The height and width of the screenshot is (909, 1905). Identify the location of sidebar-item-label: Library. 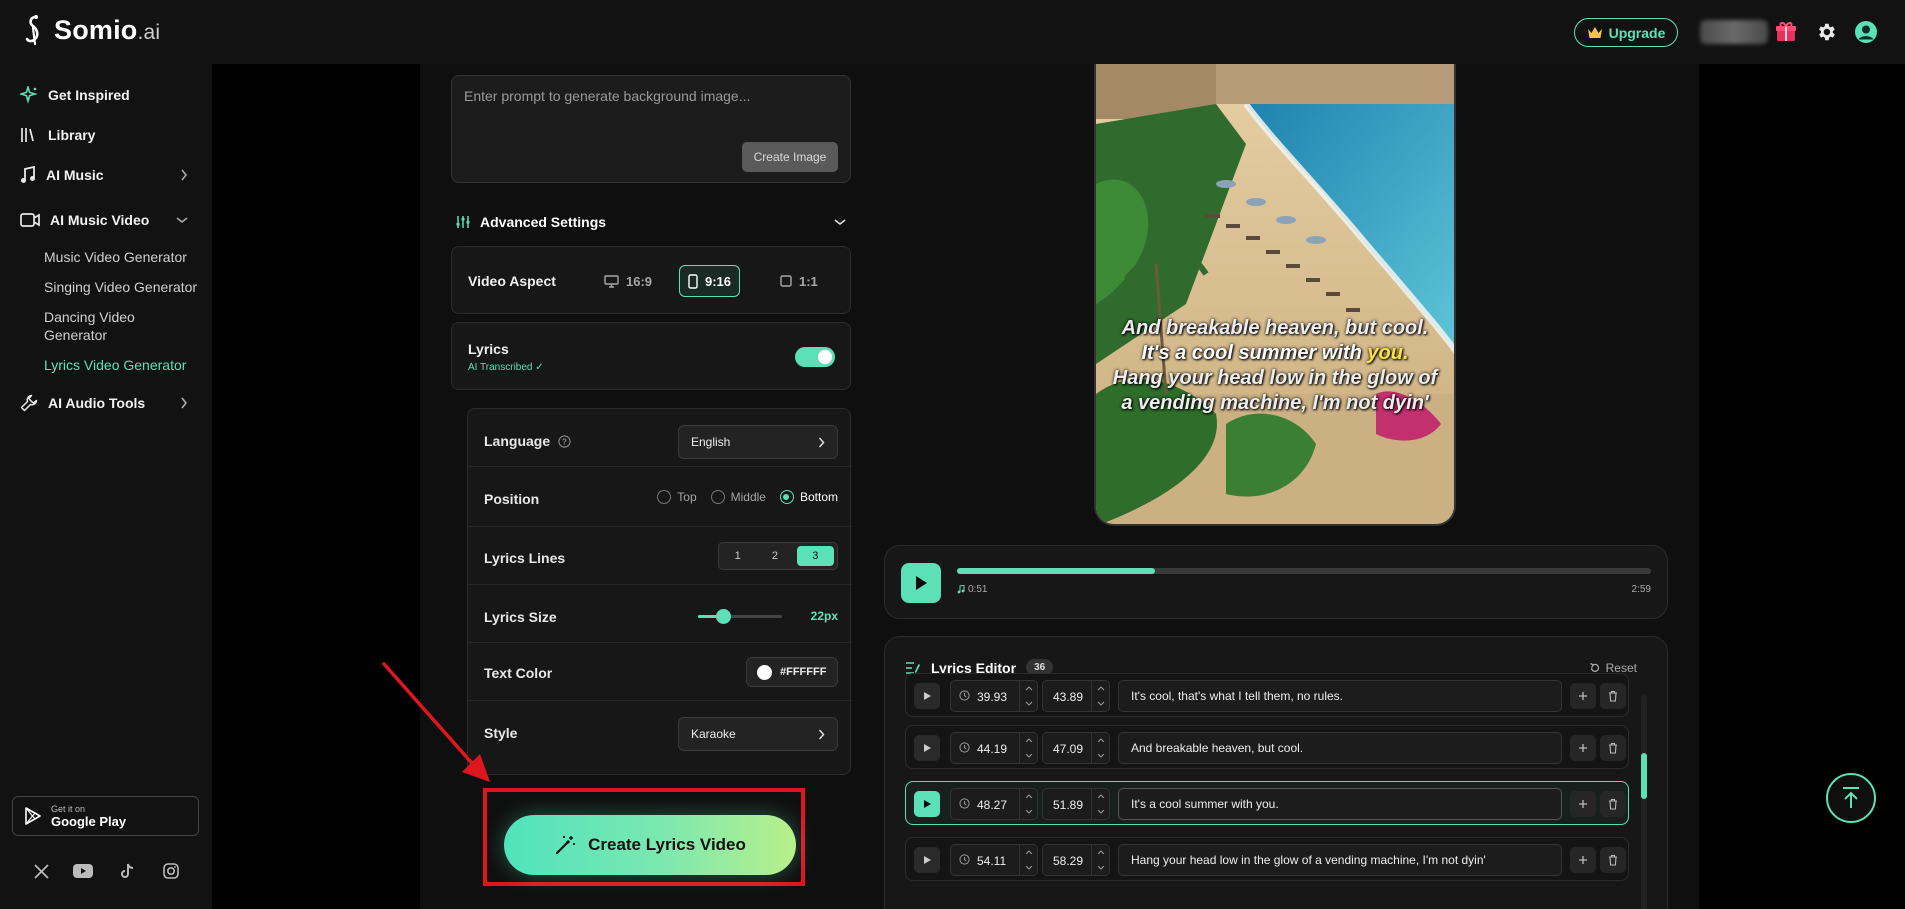
(72, 135).